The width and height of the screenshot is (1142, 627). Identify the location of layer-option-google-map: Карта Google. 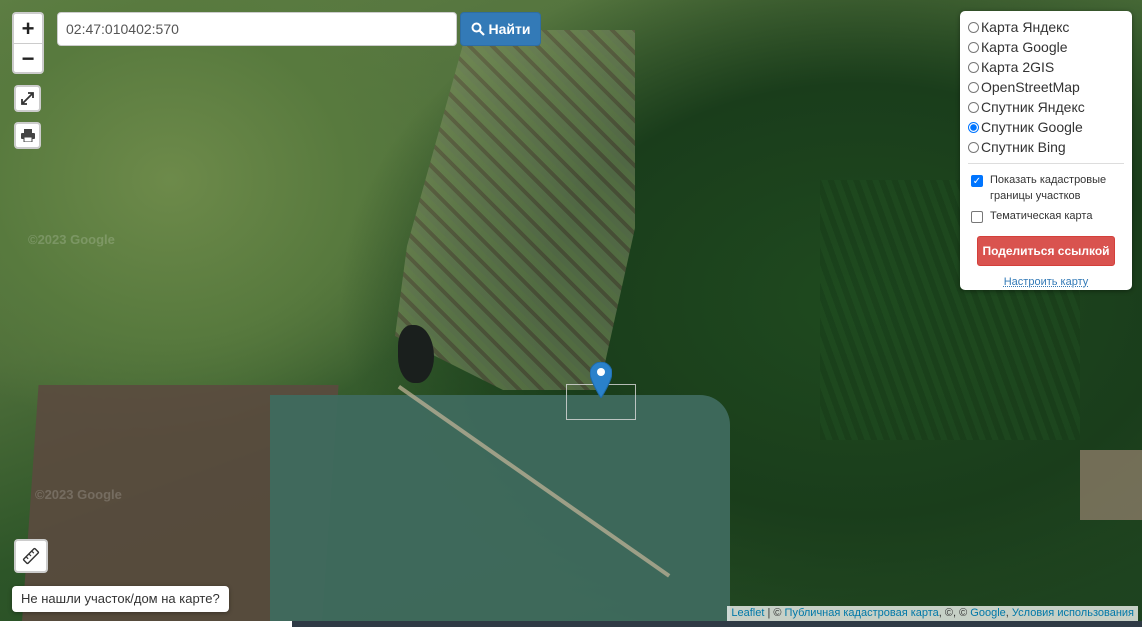
(1046, 47).